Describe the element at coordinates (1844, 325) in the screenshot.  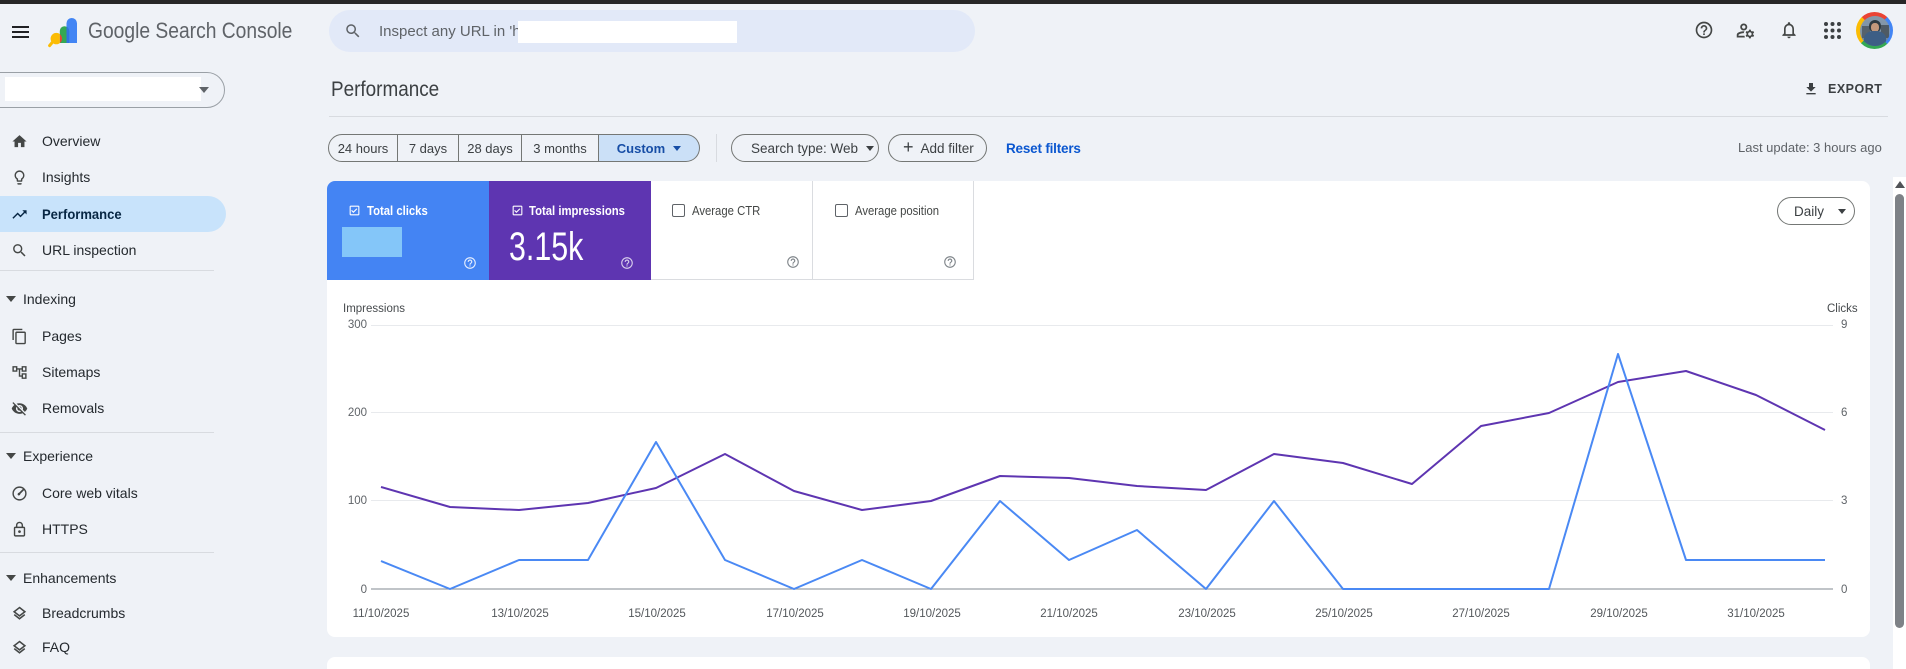
I see `svg-text: 9` at that location.